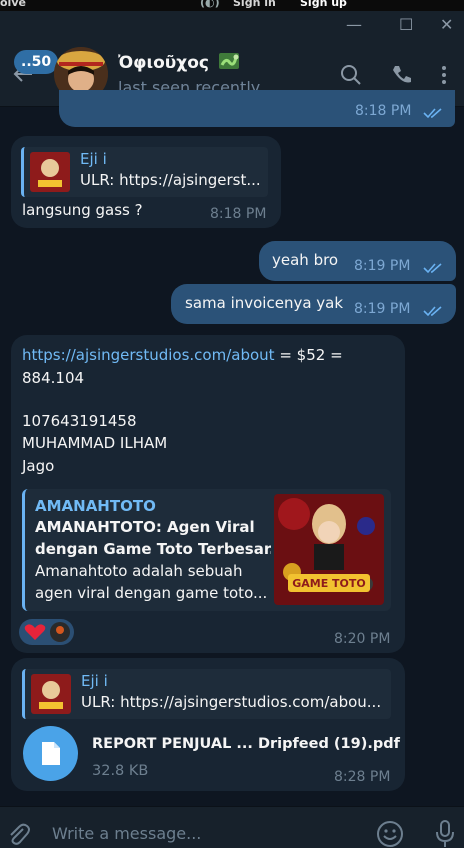  I want to click on heart-reaction-icon, so click(35, 632).